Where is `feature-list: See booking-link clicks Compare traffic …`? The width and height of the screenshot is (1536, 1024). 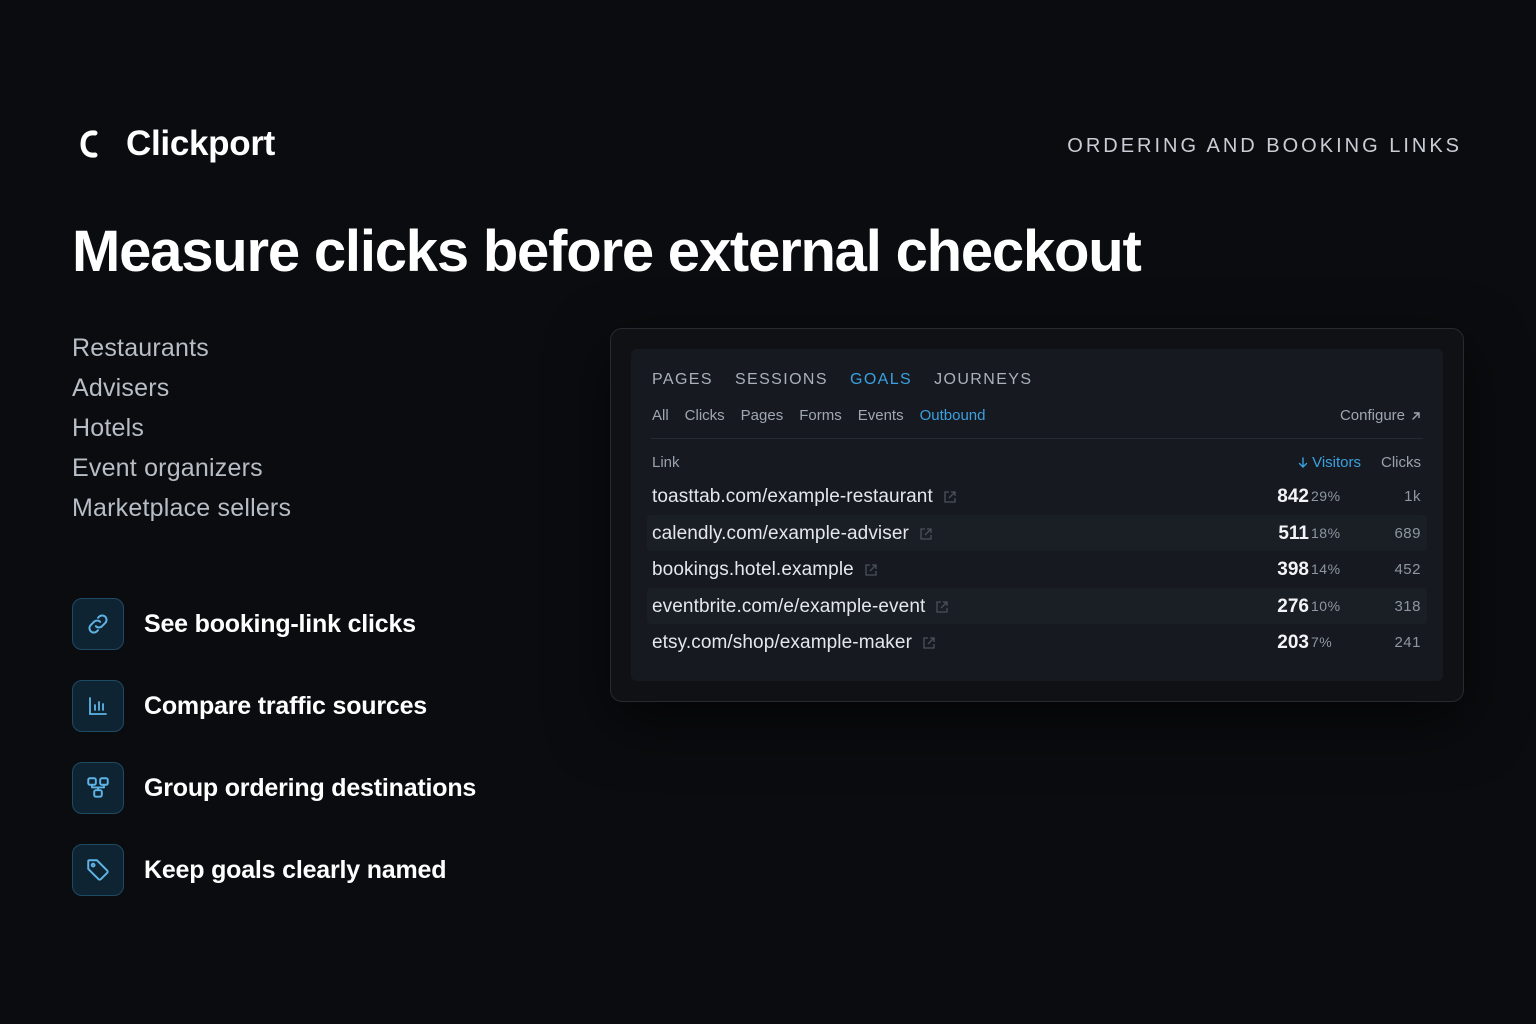
feature-list: See booking-link clicks Compare traffic … is located at coordinates (274, 762).